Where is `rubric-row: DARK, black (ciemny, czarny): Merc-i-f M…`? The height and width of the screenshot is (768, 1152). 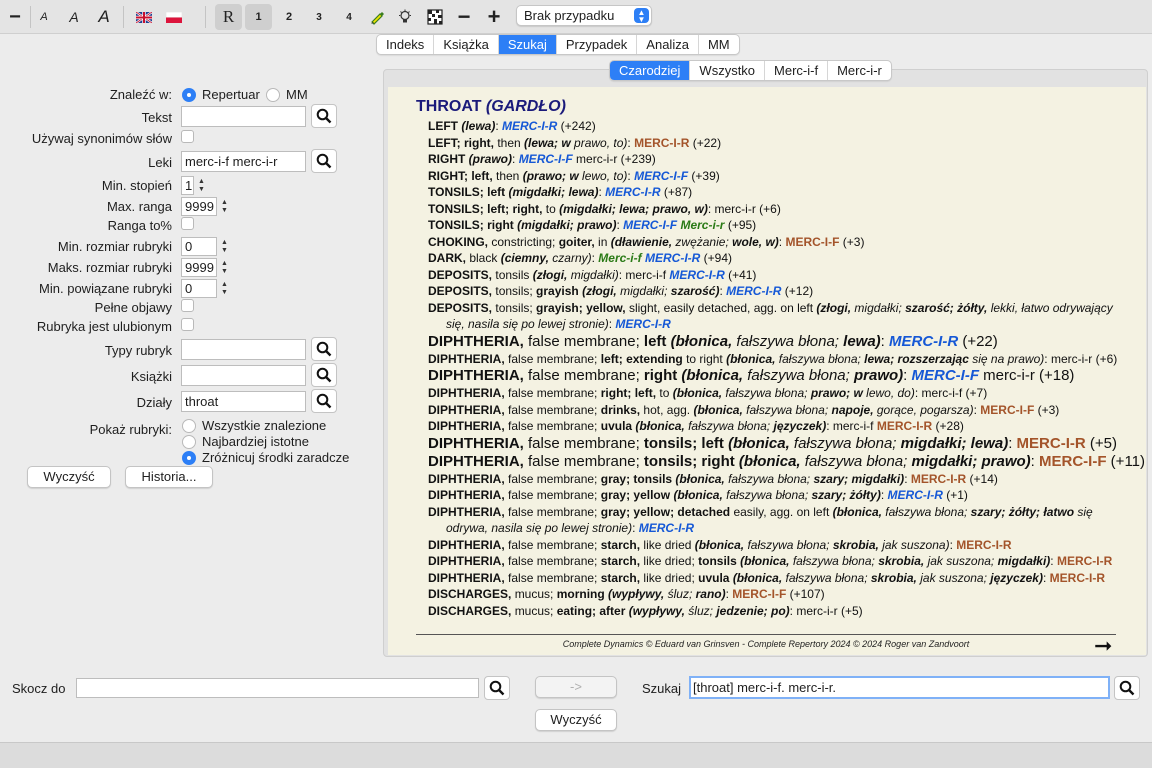
rubric-row: DARK, black (ciemny, czarny): Merc-i-f M… is located at coordinates (771, 258).